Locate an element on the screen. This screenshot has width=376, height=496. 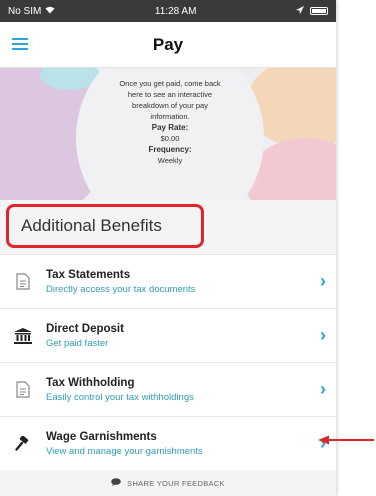
item-title: Tax Statements is located at coordinates (88, 274).